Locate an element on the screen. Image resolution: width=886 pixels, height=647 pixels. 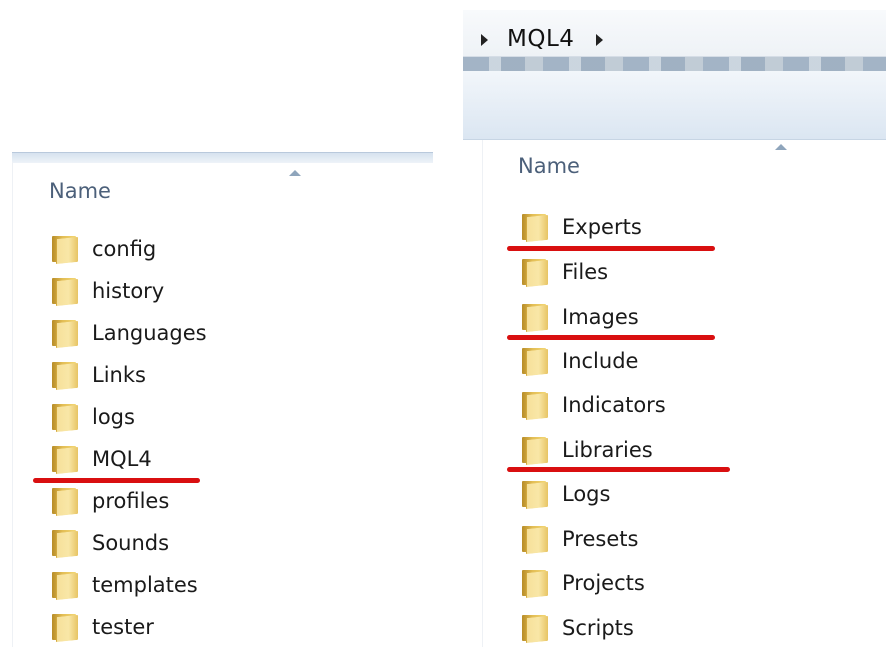
folder-item: logs is located at coordinates (93, 417).